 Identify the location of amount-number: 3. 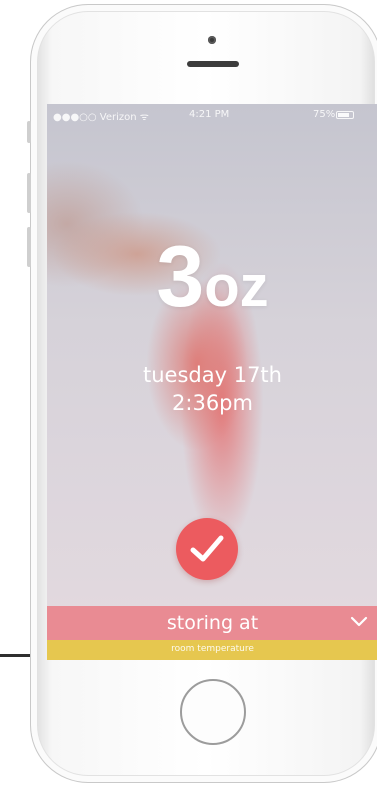
(180, 277).